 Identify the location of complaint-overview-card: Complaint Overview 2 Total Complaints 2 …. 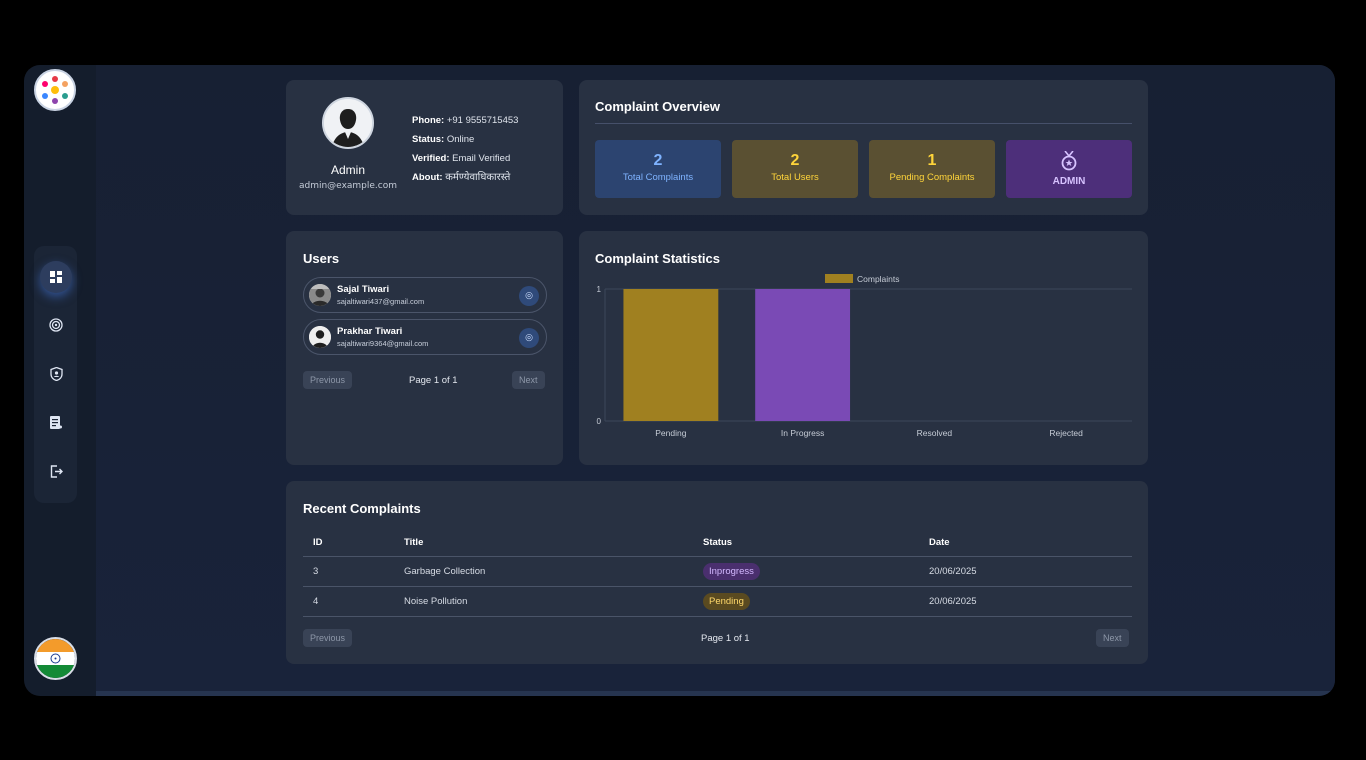
(863, 147).